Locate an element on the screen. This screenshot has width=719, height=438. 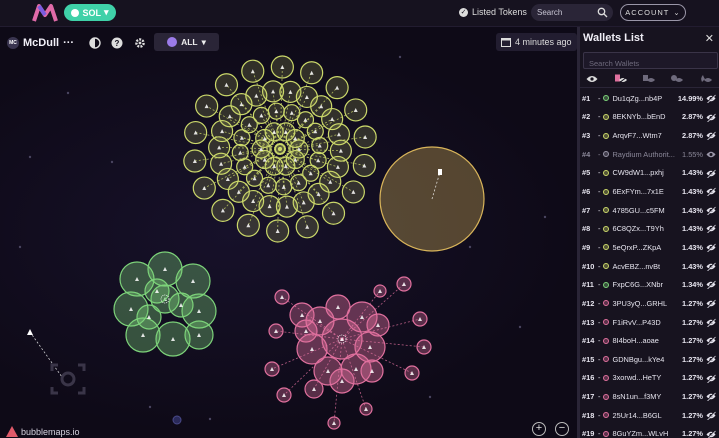
wallet-row: #19- 8GuYZm...WLvH 1.27% is located at coordinates (648, 431).